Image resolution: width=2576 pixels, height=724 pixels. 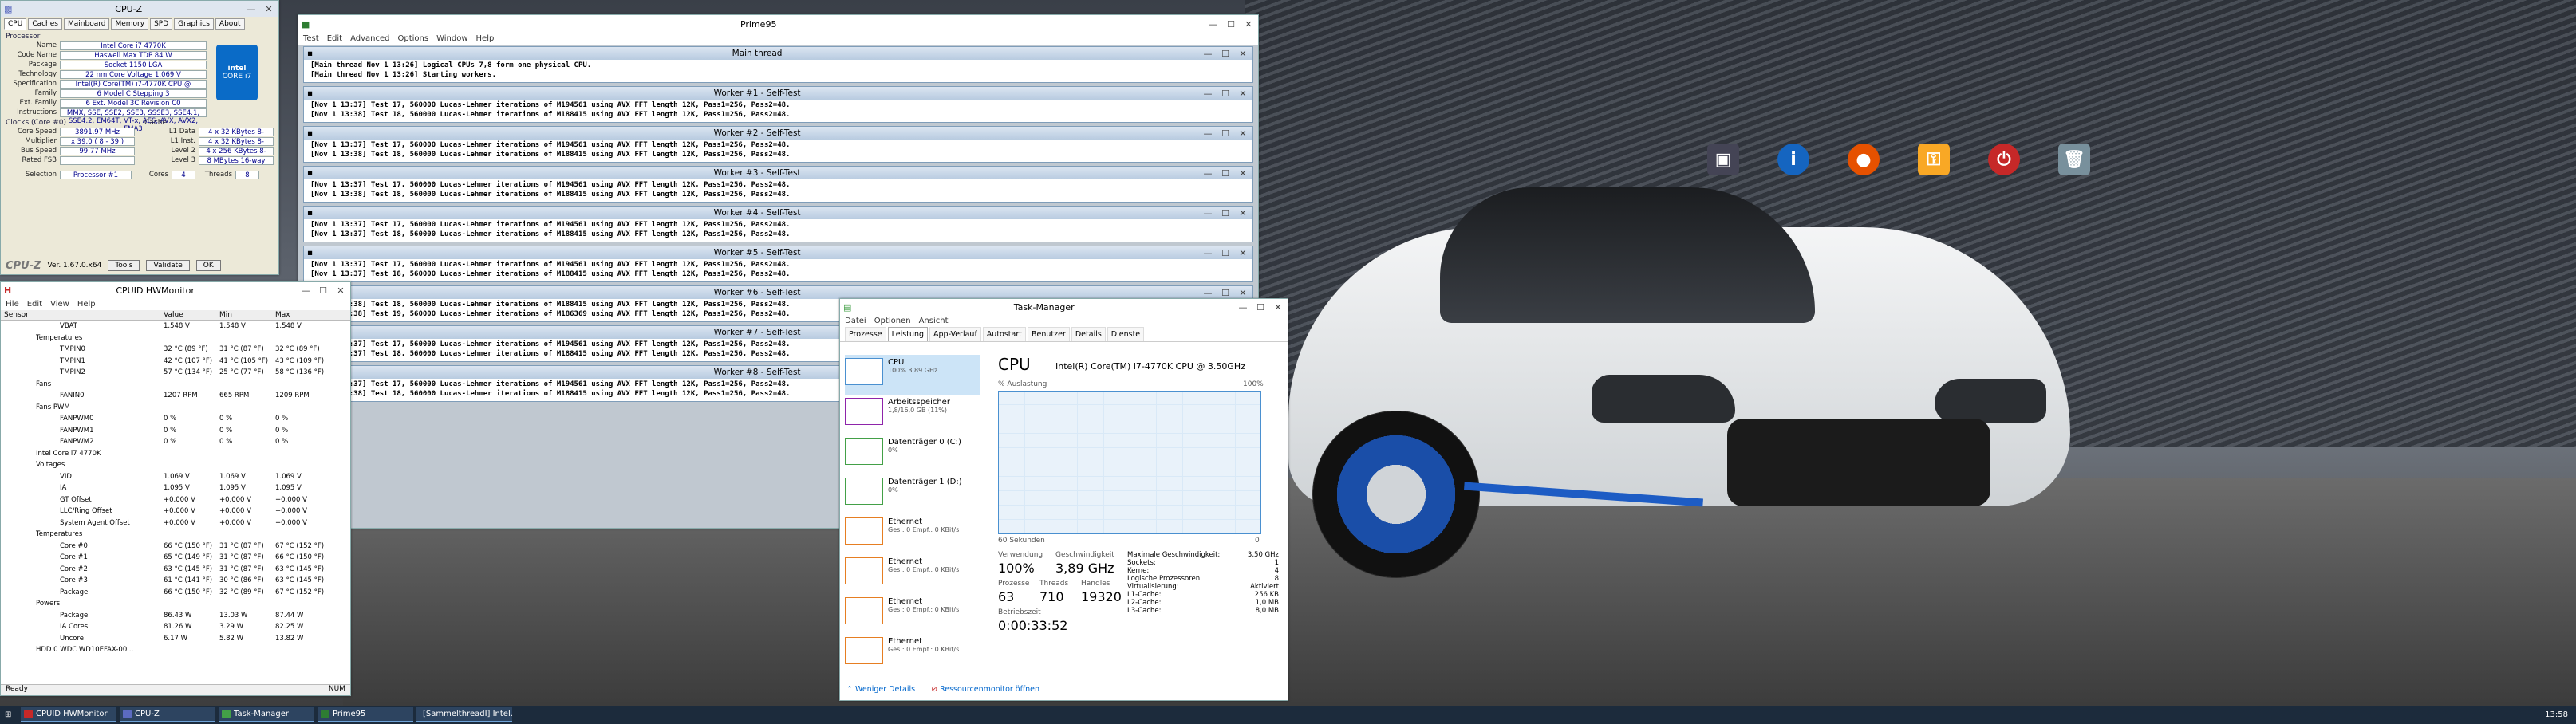 I want to click on ok-button: OK, so click(x=208, y=265).